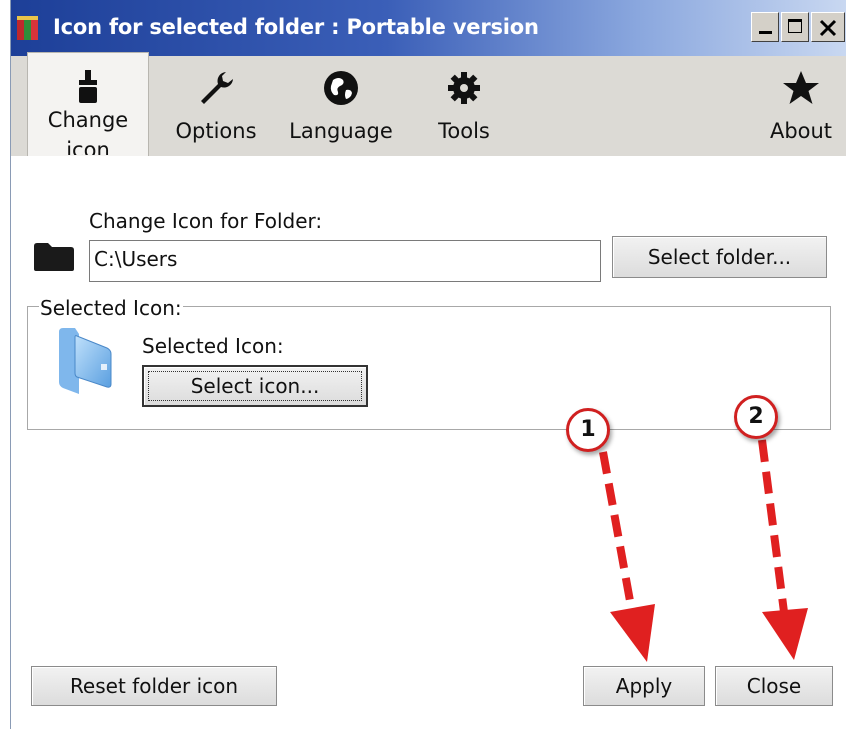 This screenshot has width=846, height=729. What do you see at coordinates (703, 550) in the screenshot?
I see `annotation-arrows` at bounding box center [703, 550].